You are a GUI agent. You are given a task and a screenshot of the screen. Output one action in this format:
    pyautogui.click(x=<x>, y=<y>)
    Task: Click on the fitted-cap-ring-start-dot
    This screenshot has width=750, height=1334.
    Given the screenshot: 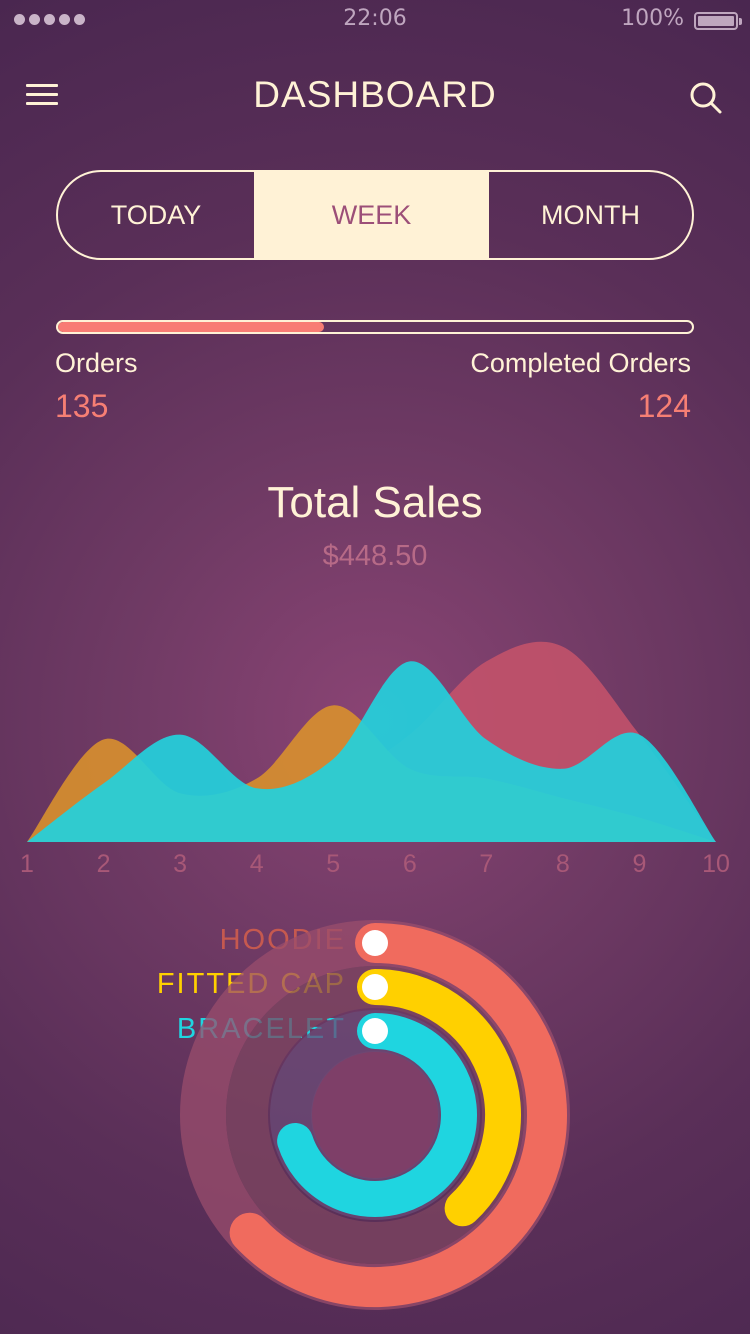 What is the action you would take?
    pyautogui.click(x=375, y=987)
    